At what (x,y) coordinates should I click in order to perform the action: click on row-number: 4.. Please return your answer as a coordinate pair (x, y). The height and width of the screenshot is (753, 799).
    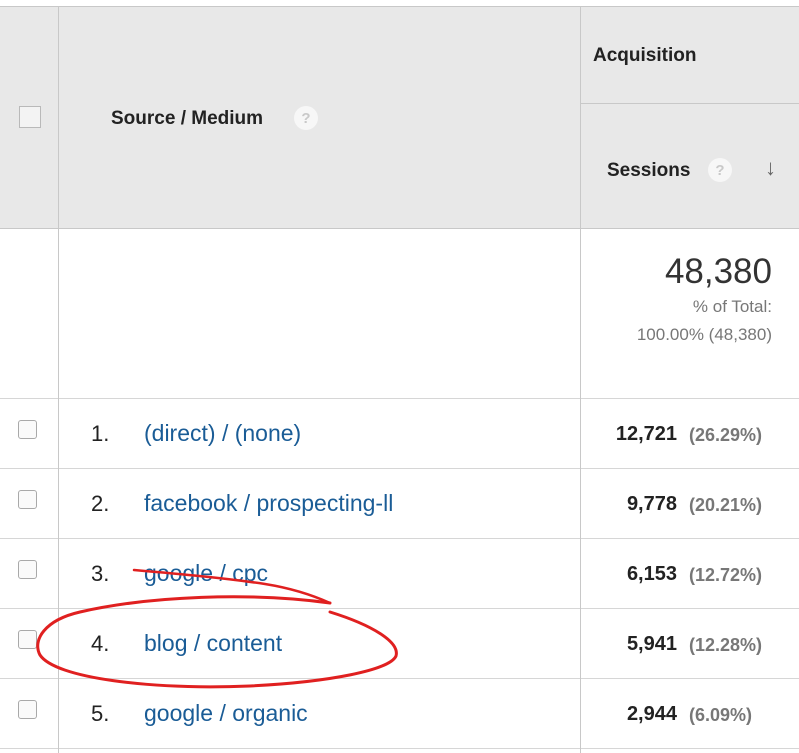
    Looking at the image, I should click on (100, 643).